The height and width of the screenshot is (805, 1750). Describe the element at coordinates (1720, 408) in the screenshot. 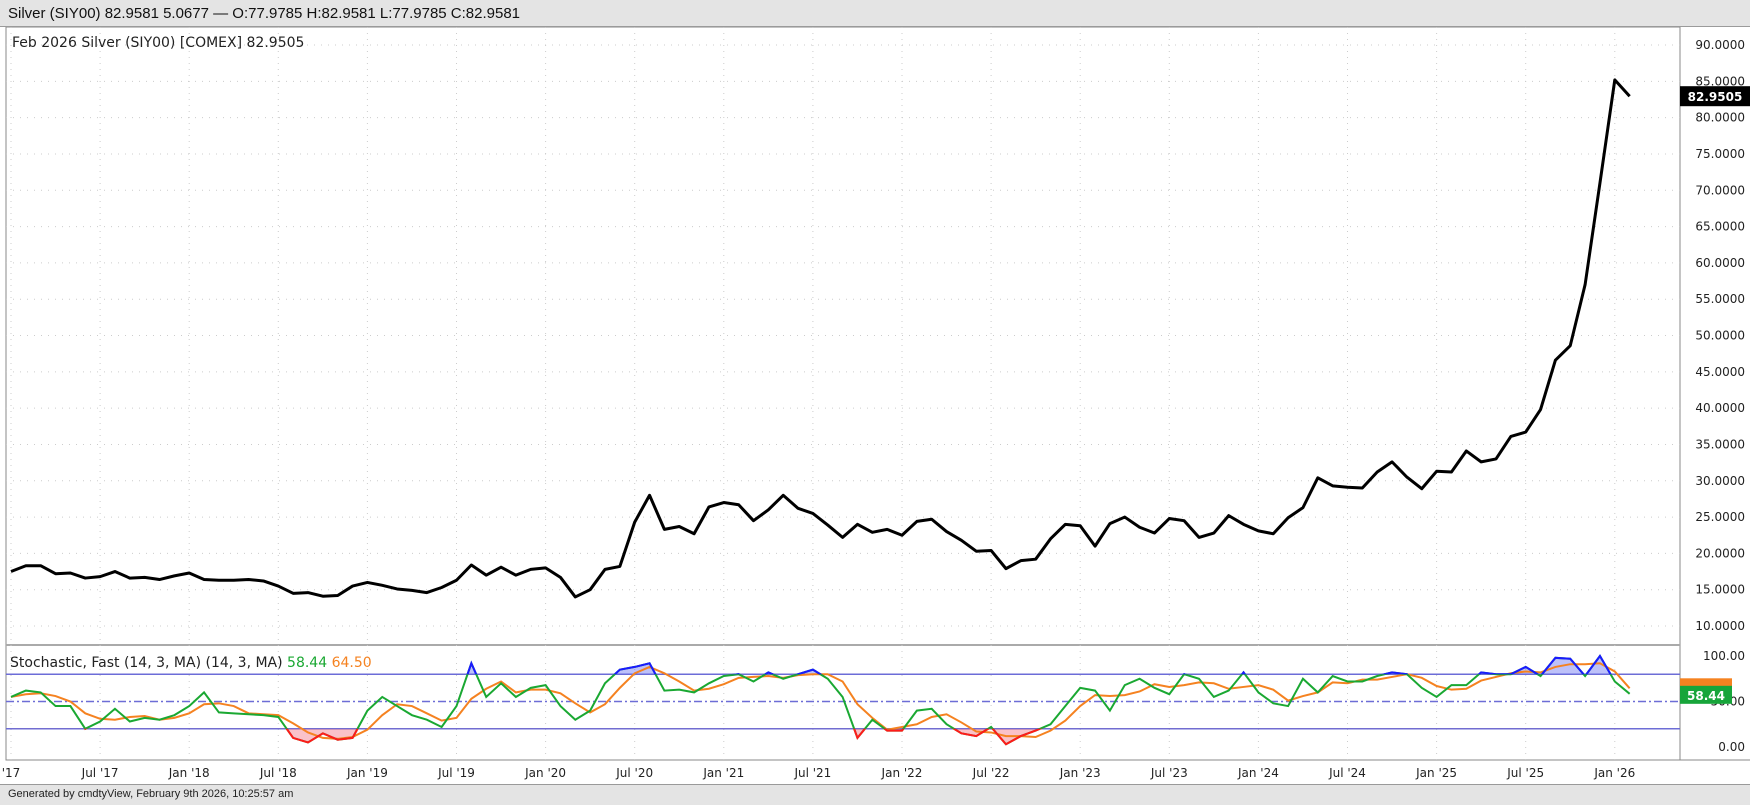

I see `price-tick-label: 40.0000` at that location.